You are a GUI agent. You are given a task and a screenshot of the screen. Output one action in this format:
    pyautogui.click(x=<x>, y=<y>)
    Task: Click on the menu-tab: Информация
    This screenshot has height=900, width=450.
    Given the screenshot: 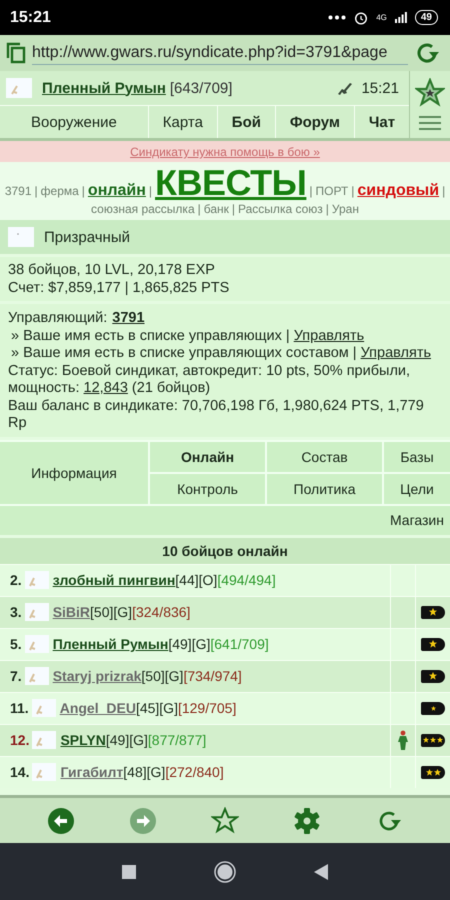 What is the action you would take?
    pyautogui.click(x=74, y=473)
    